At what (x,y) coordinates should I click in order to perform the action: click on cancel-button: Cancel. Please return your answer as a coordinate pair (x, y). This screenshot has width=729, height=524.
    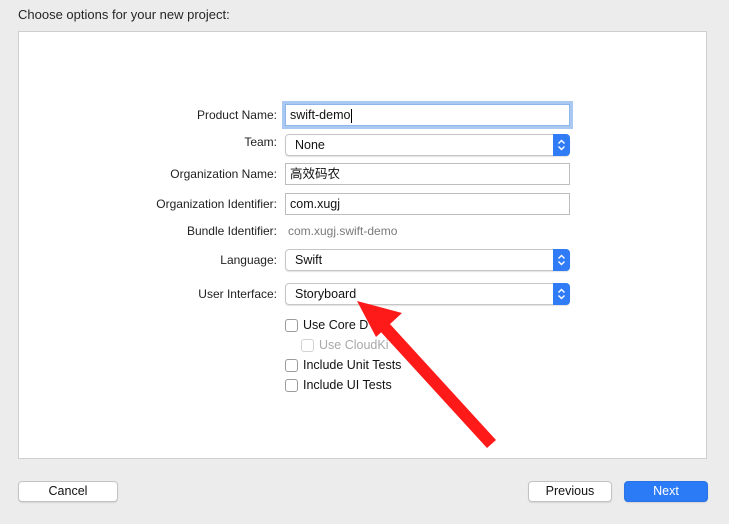
    Looking at the image, I should click on (68, 491).